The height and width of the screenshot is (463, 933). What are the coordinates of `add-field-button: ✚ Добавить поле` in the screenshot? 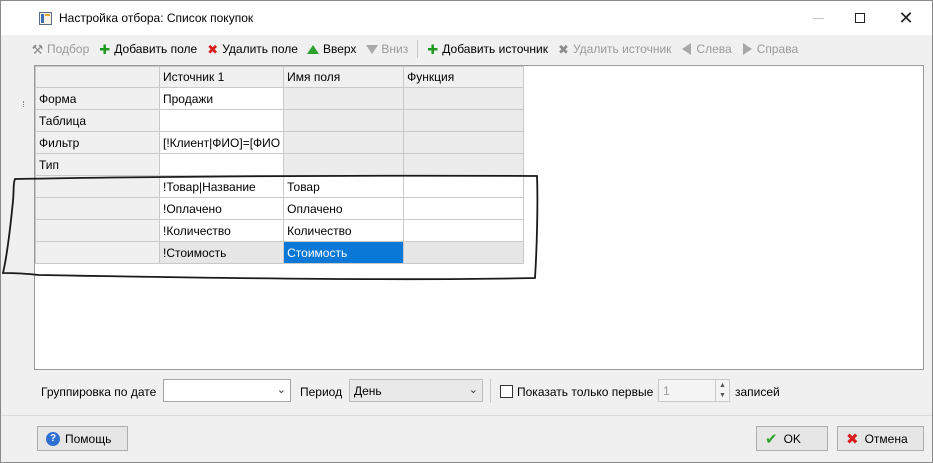 It's located at (147, 49).